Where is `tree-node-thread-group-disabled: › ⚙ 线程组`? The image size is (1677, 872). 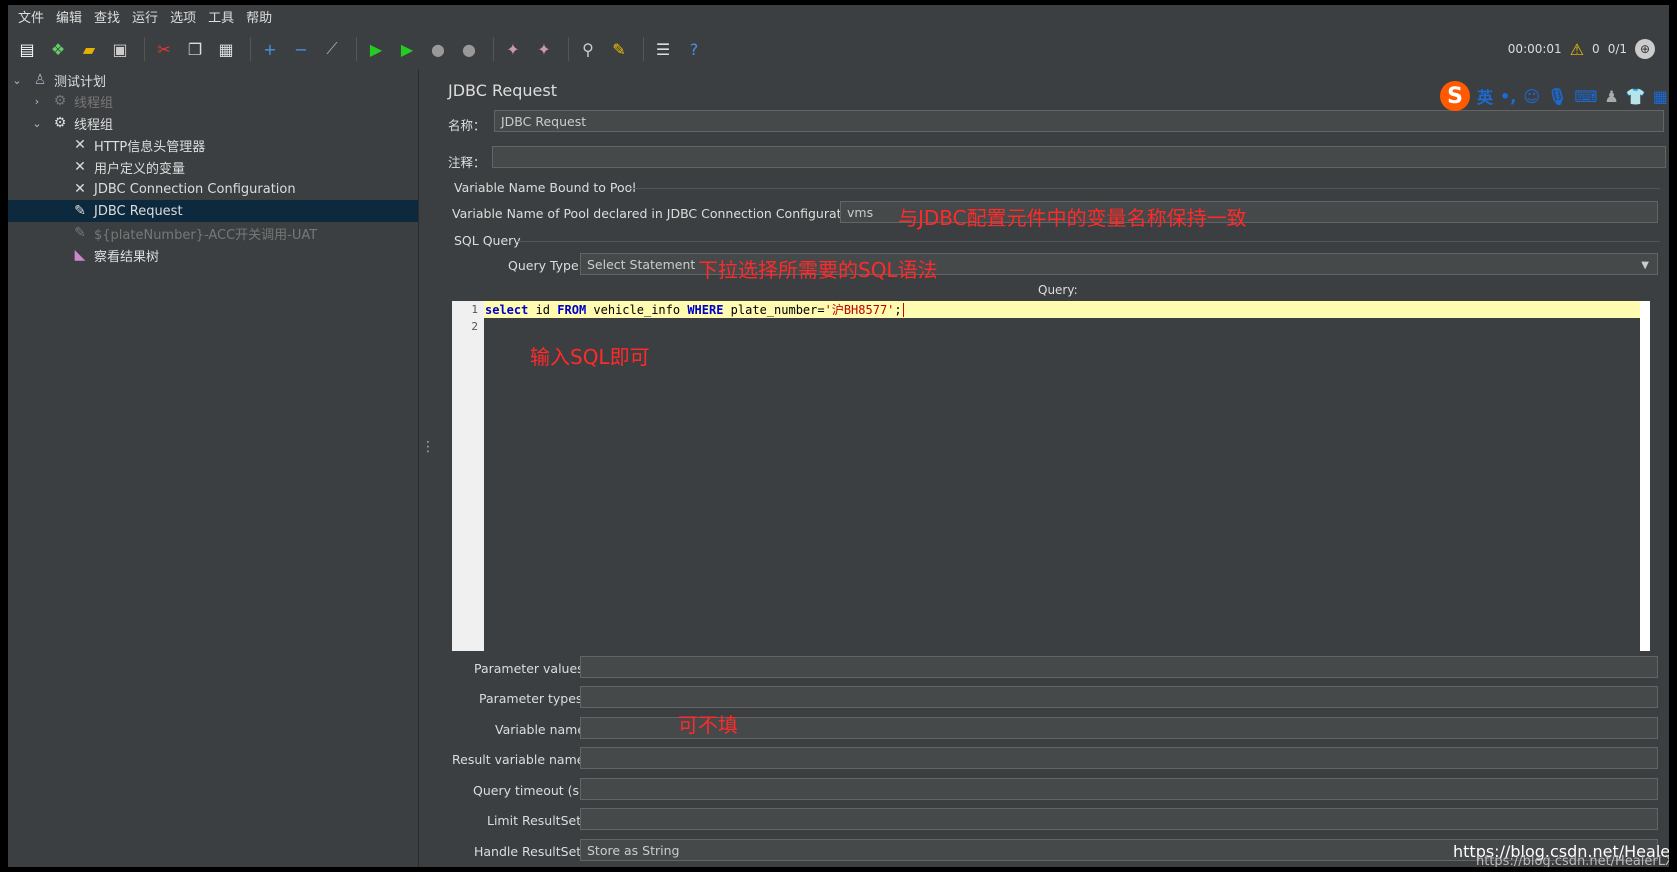
tree-node-thread-group-disabled: › ⚙ 线程组 is located at coordinates (213, 101).